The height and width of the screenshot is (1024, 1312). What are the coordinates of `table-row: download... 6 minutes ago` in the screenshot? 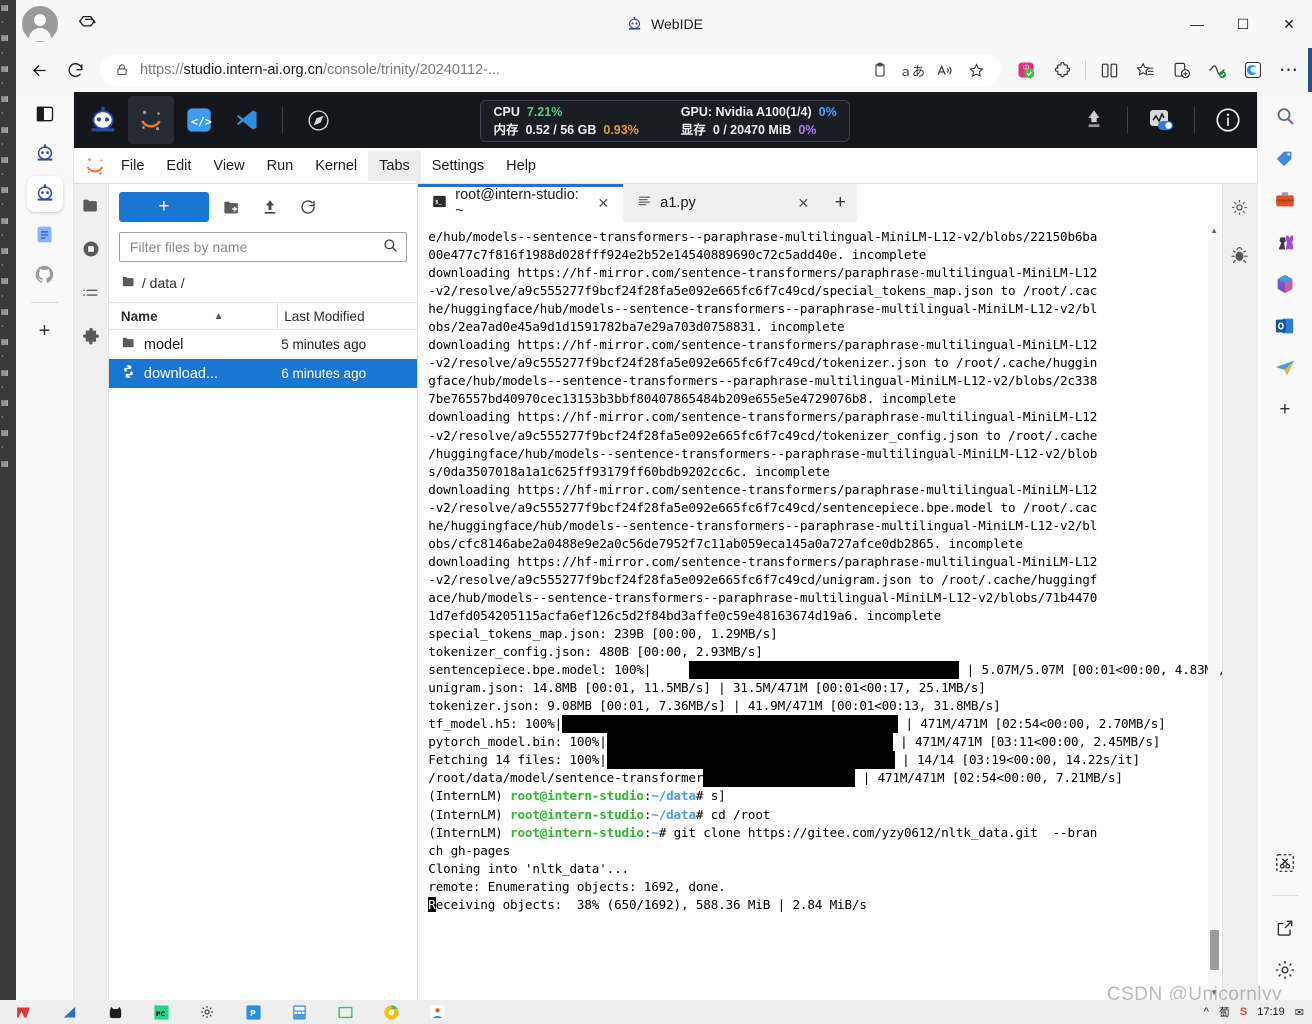 It's located at (263, 373).